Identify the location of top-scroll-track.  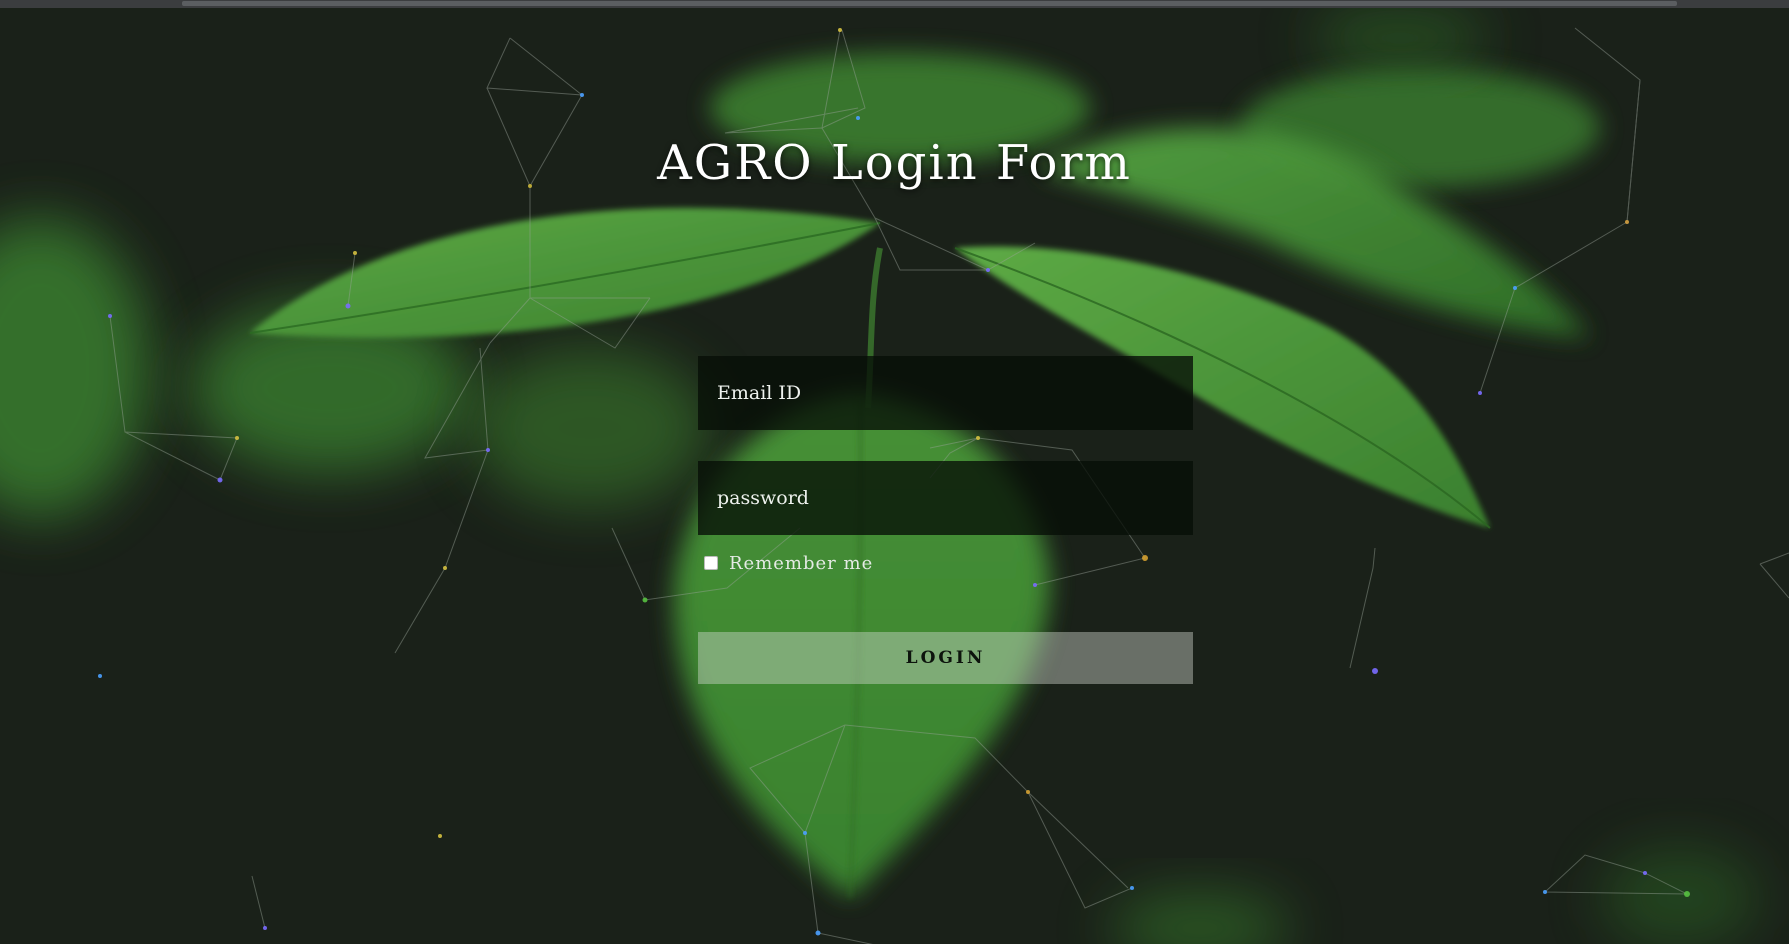
(929, 3).